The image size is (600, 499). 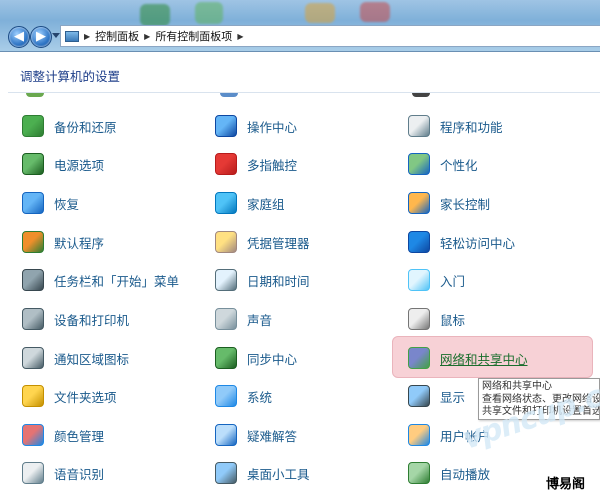 I want to click on homegroup-icon, so click(x=226, y=203).